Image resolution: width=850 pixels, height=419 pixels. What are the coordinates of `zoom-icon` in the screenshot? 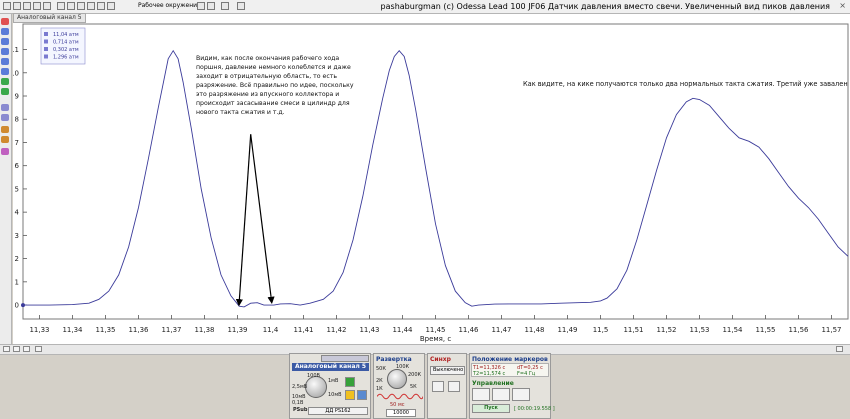 It's located at (91, 6).